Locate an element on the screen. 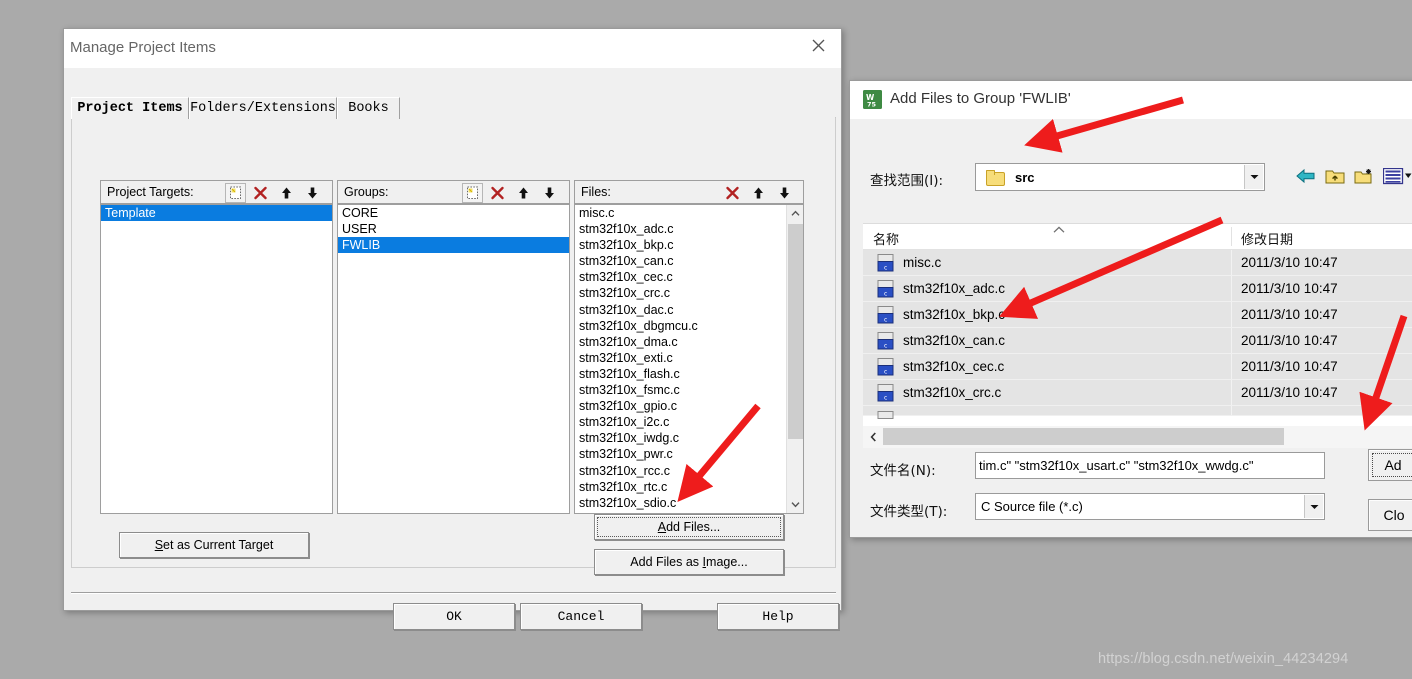 The image size is (1412, 679). close-icon is located at coordinates (818, 45).